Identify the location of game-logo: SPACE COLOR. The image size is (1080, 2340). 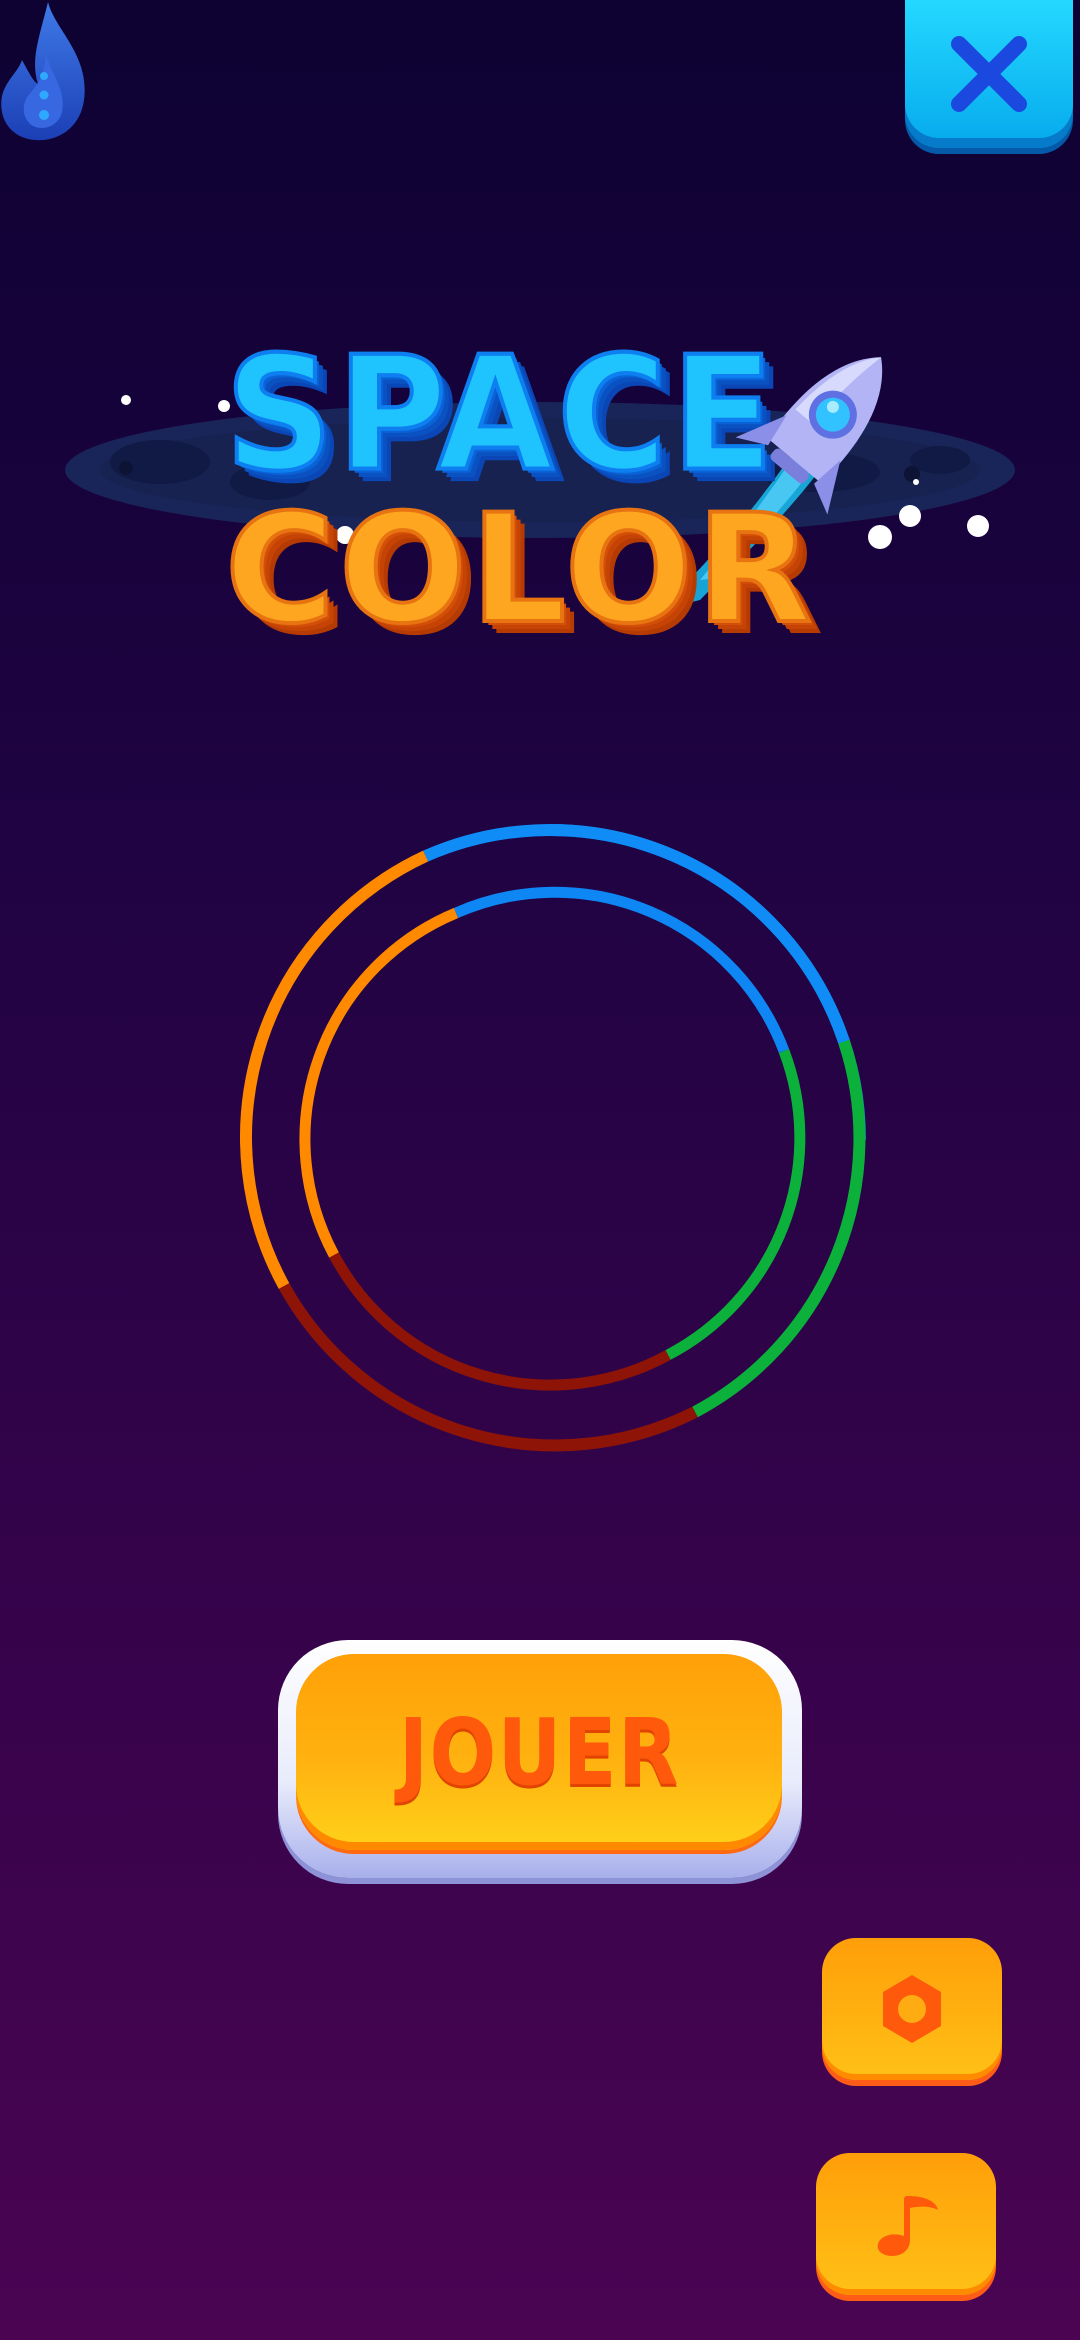
(540, 505).